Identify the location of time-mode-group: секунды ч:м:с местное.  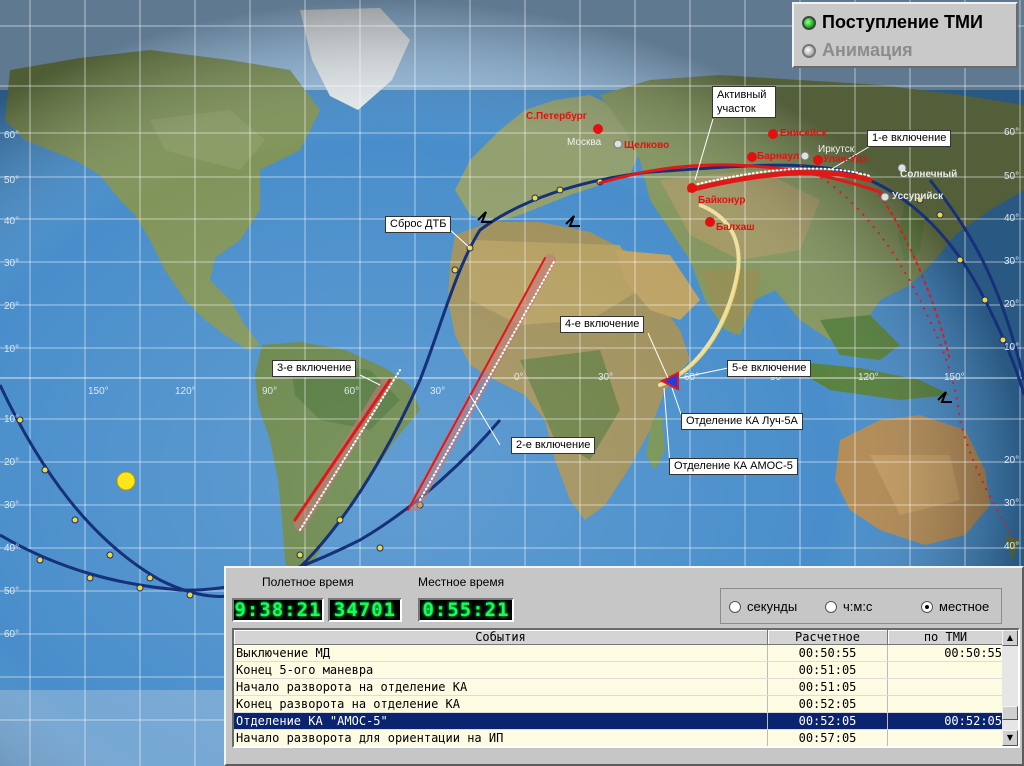
(861, 606).